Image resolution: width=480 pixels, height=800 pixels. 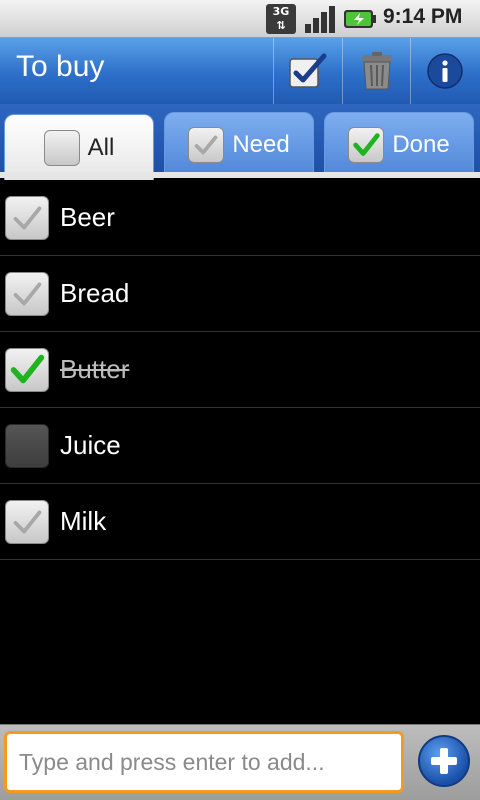 What do you see at coordinates (261, 144) in the screenshot?
I see `tab-label: Need` at bounding box center [261, 144].